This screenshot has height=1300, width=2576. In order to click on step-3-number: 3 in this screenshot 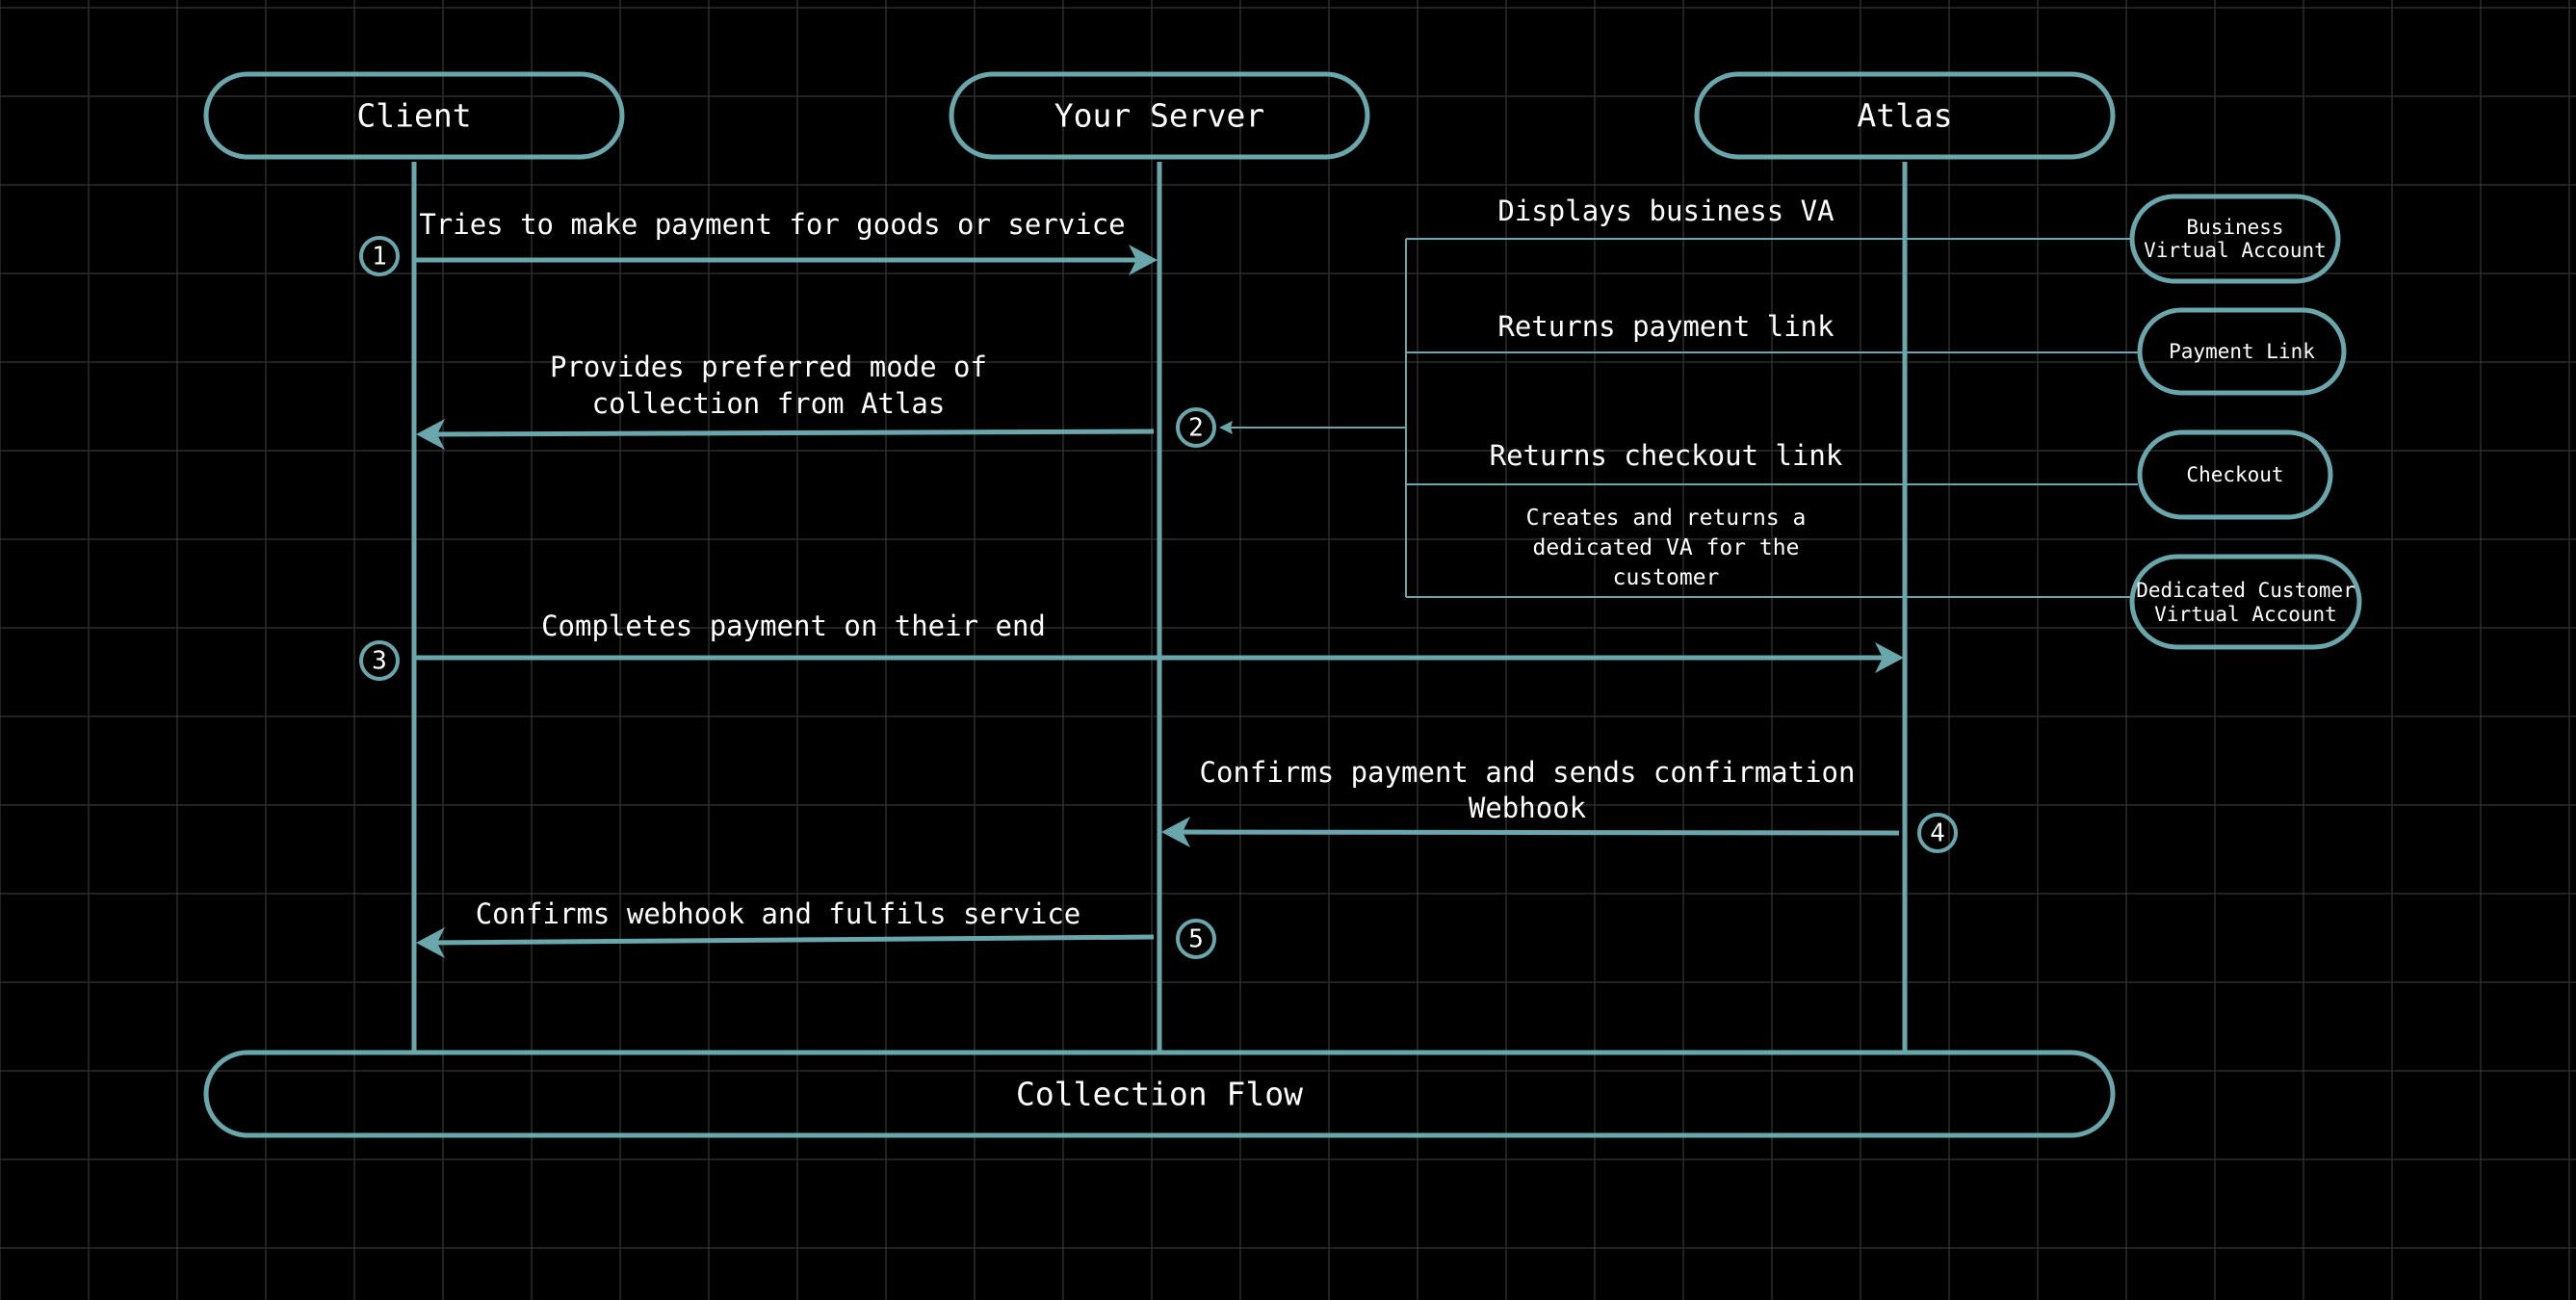, I will do `click(379, 661)`.